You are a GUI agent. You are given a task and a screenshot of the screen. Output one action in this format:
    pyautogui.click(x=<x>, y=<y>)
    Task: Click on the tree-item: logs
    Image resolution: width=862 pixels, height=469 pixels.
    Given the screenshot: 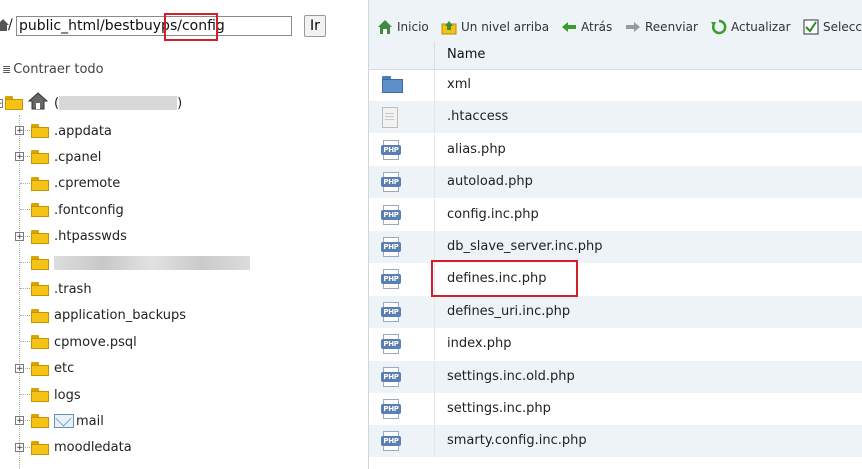 What is the action you would take?
    pyautogui.click(x=56, y=395)
    